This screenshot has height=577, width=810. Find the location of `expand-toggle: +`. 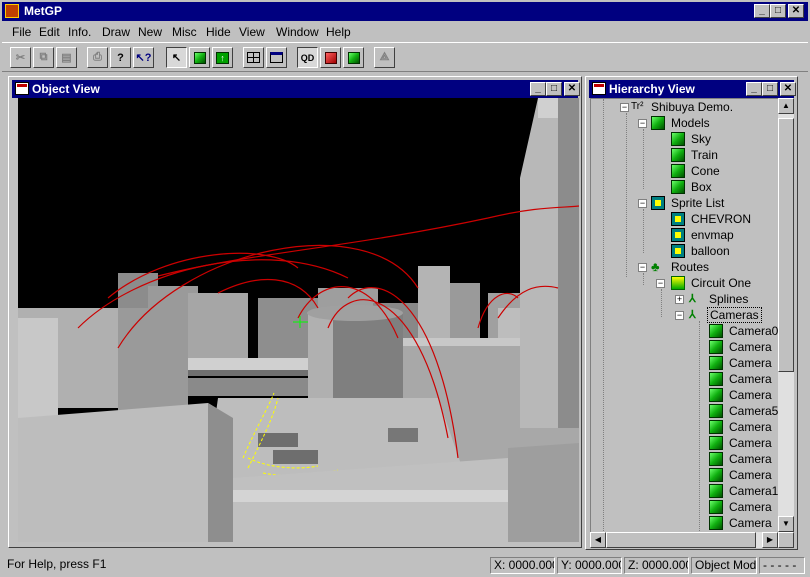

expand-toggle: + is located at coordinates (679, 299).